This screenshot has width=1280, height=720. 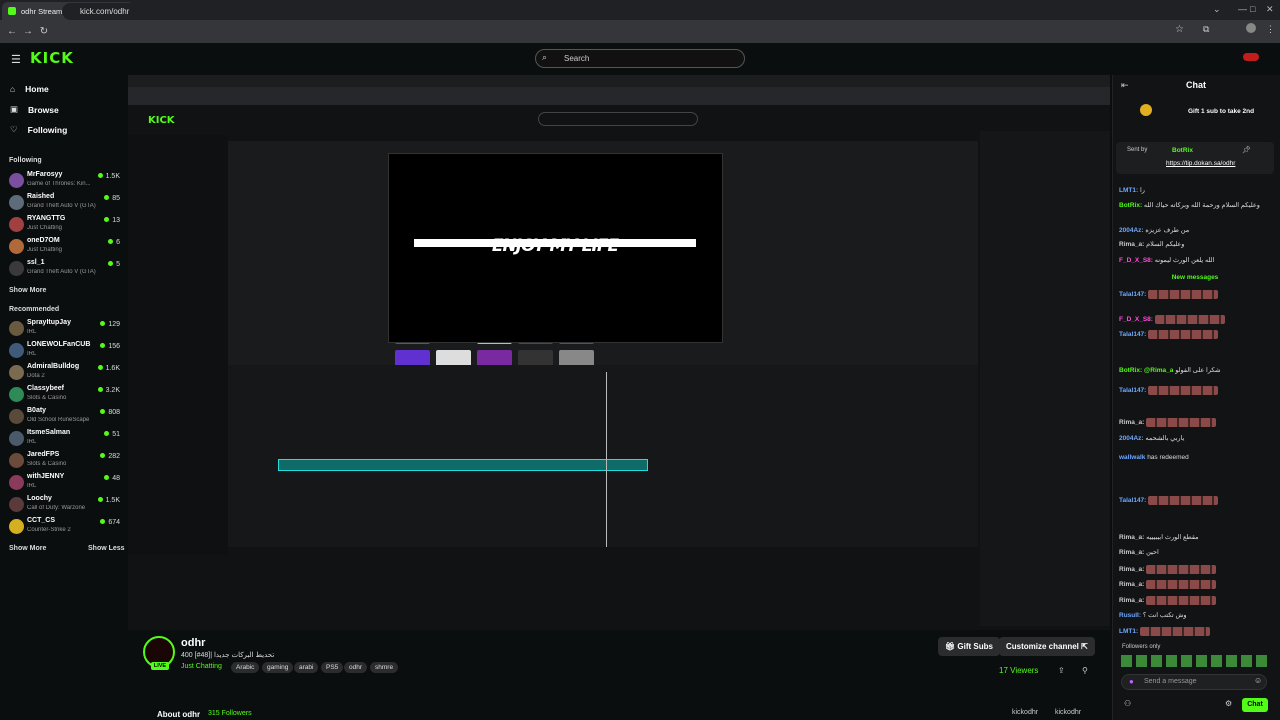 I want to click on back-icon: ←, so click(x=12, y=31).